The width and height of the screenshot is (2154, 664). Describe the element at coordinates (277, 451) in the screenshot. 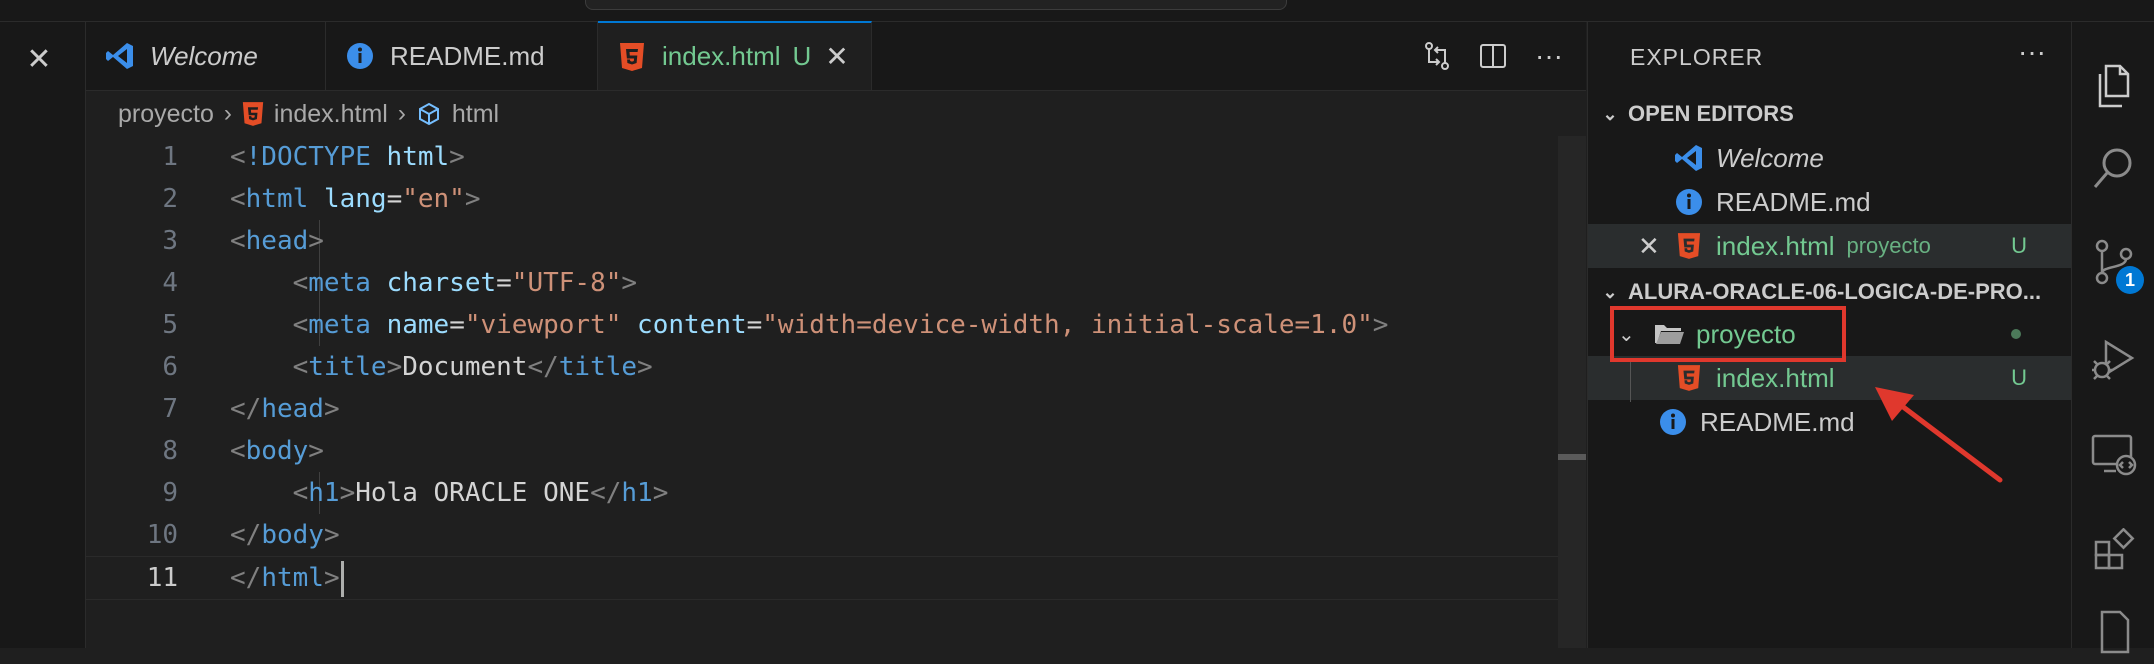

I see `tag-name: body` at that location.